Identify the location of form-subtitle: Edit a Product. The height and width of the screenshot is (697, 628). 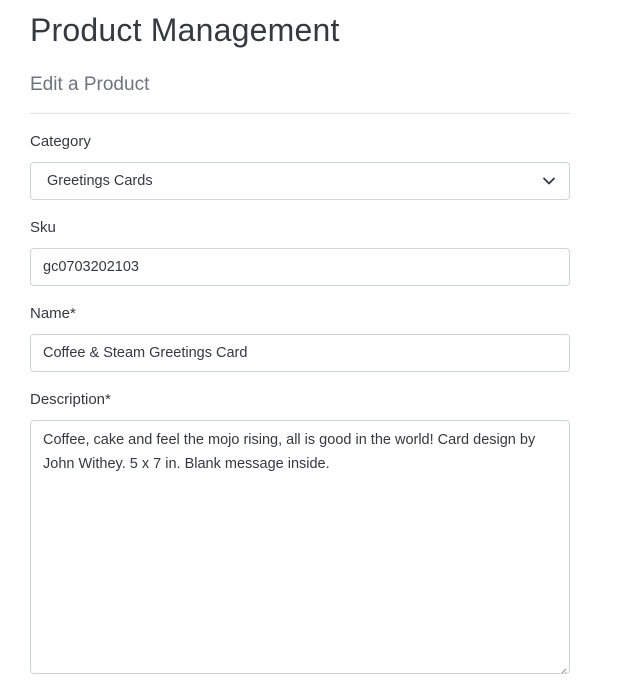
(90, 84).